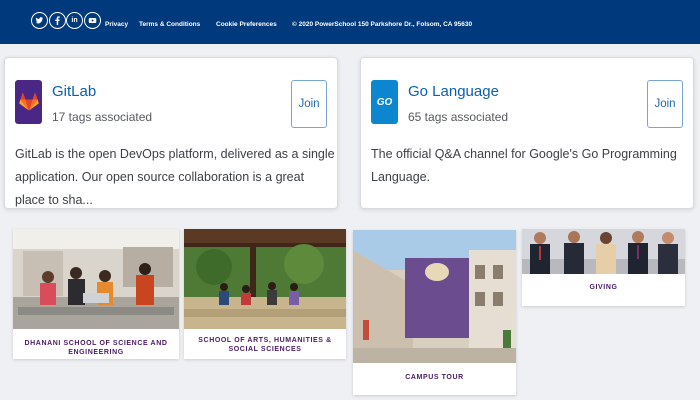 The width and height of the screenshot is (700, 400). Describe the element at coordinates (74, 20) in the screenshot. I see `linkedin-icon: in` at that location.